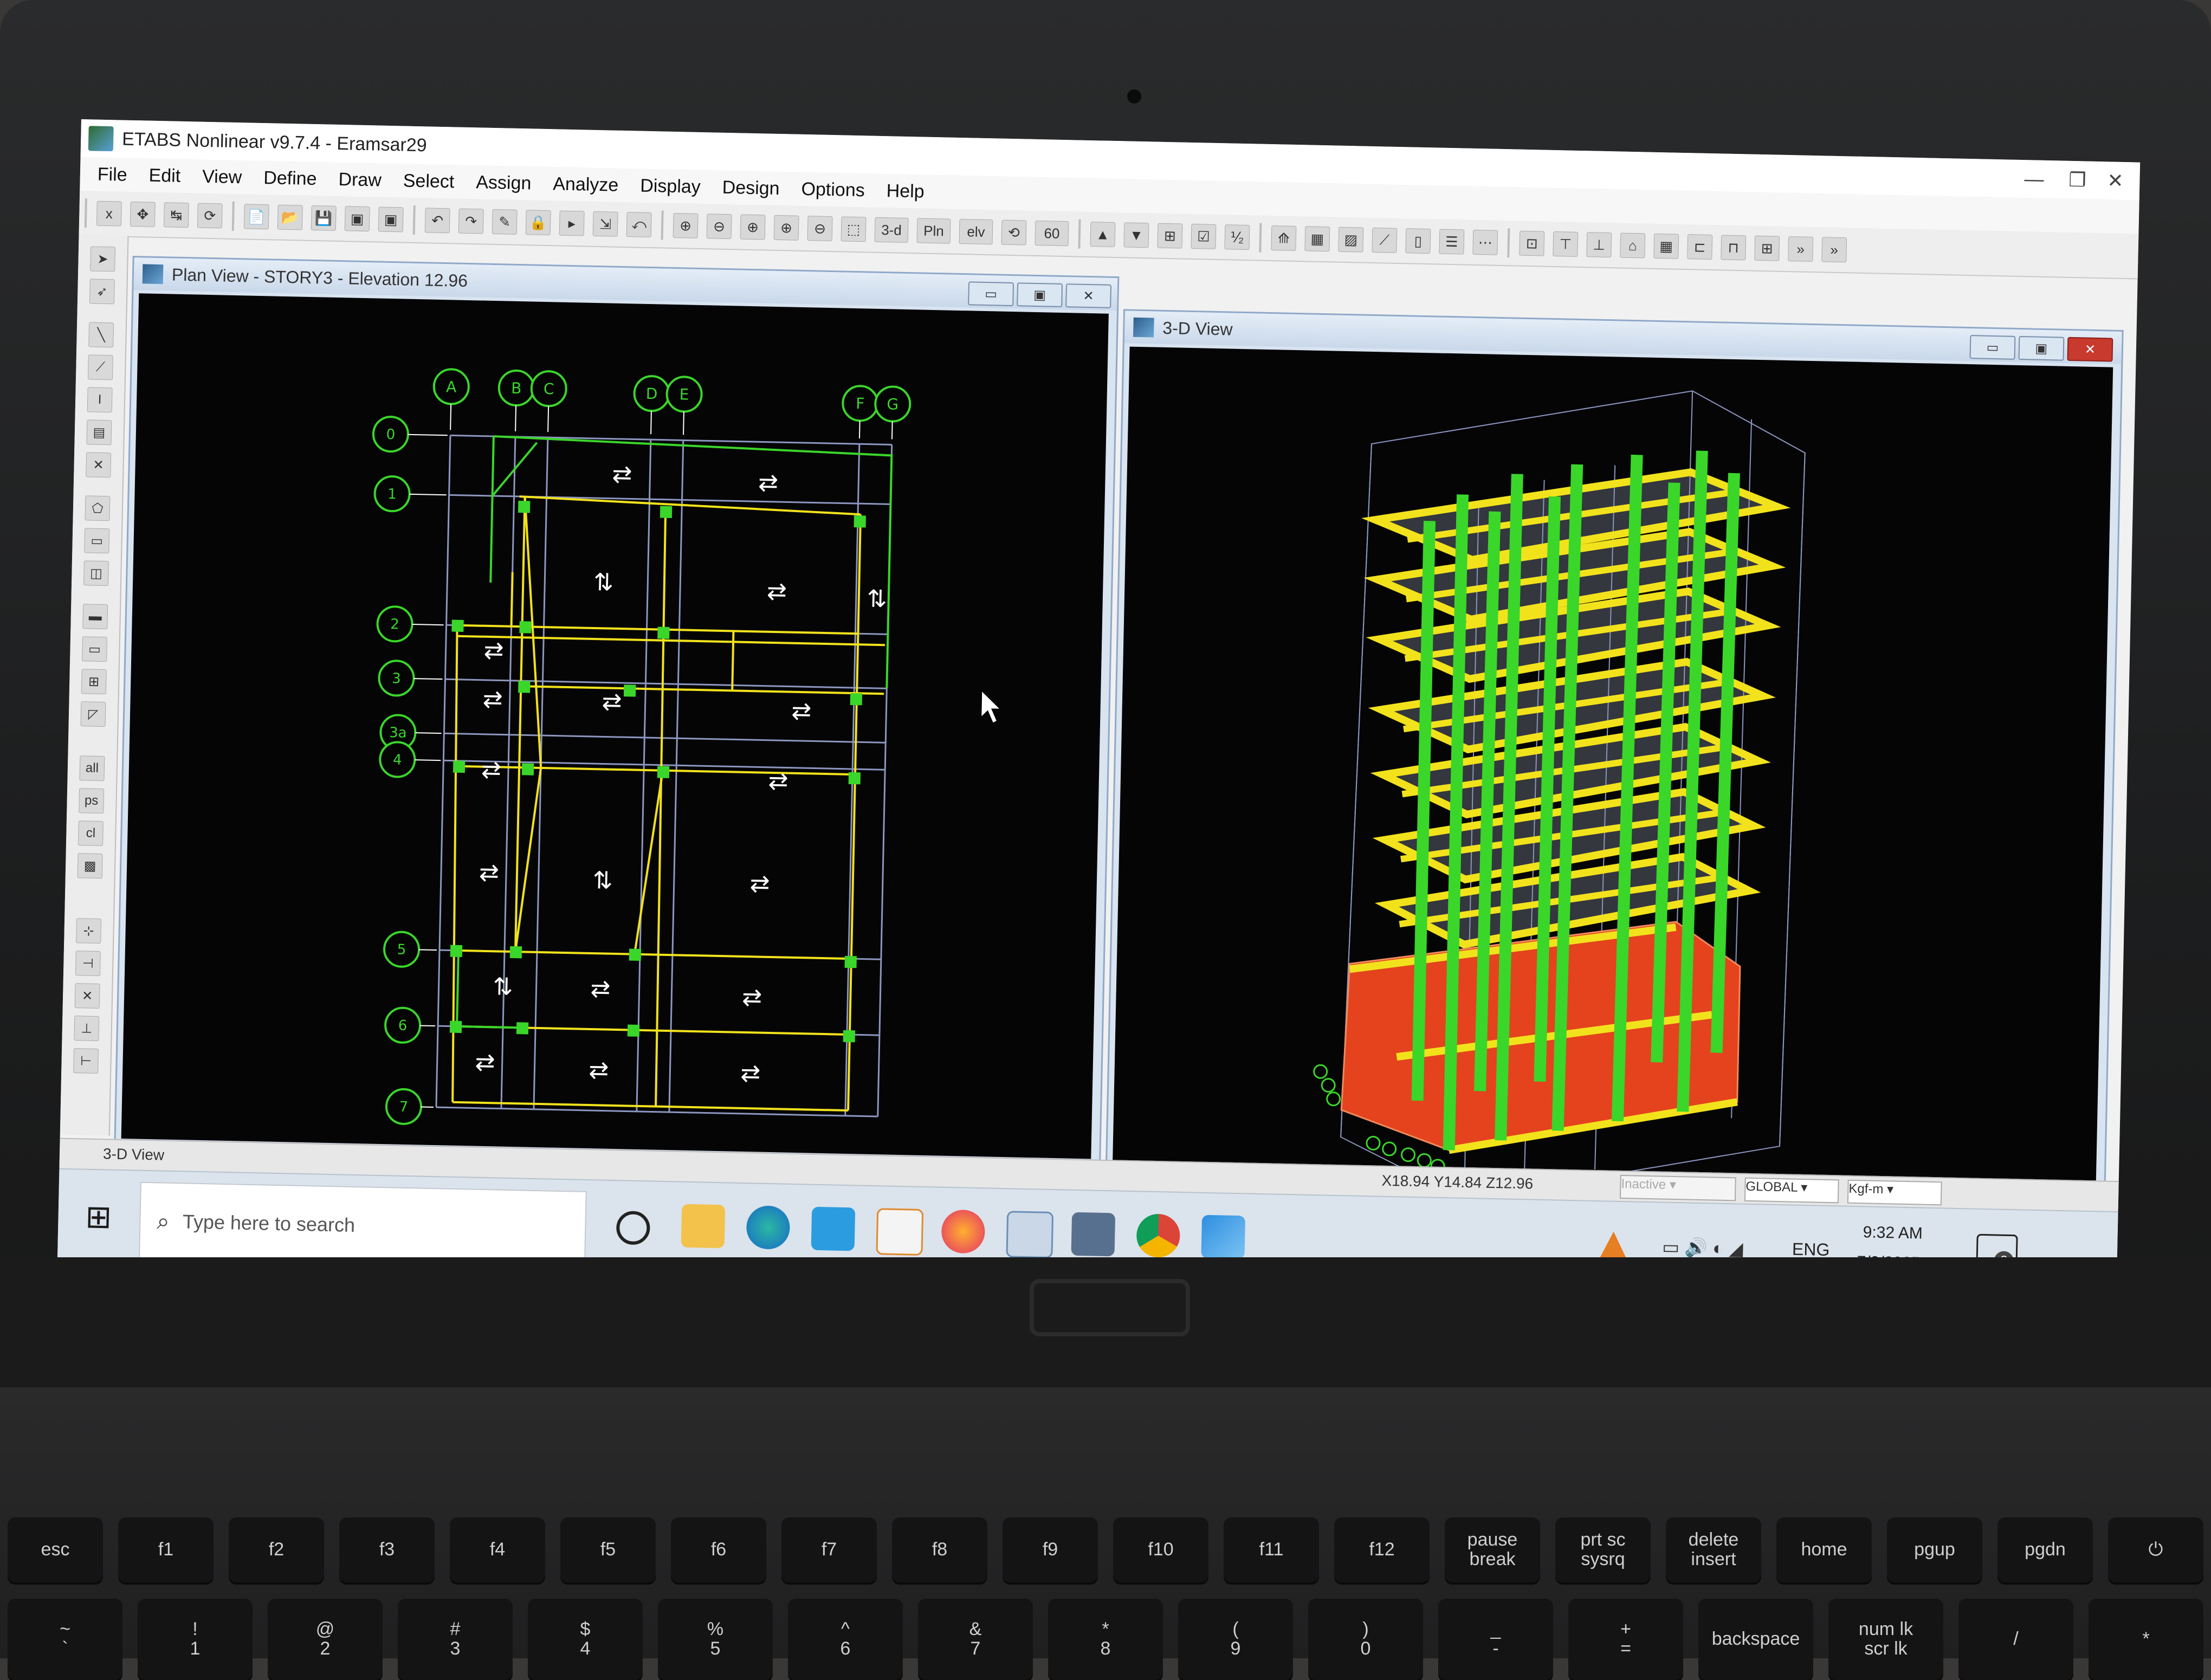 This screenshot has width=2211, height=1680. I want to click on etabs-taskbar-icon, so click(1093, 1235).